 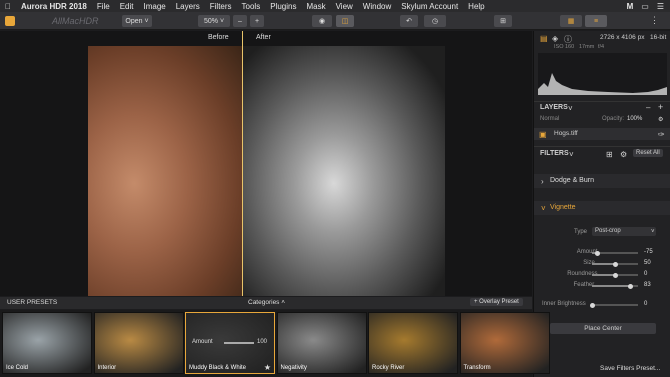 I want to click on place-center-button: Place Center, so click(x=603, y=328).